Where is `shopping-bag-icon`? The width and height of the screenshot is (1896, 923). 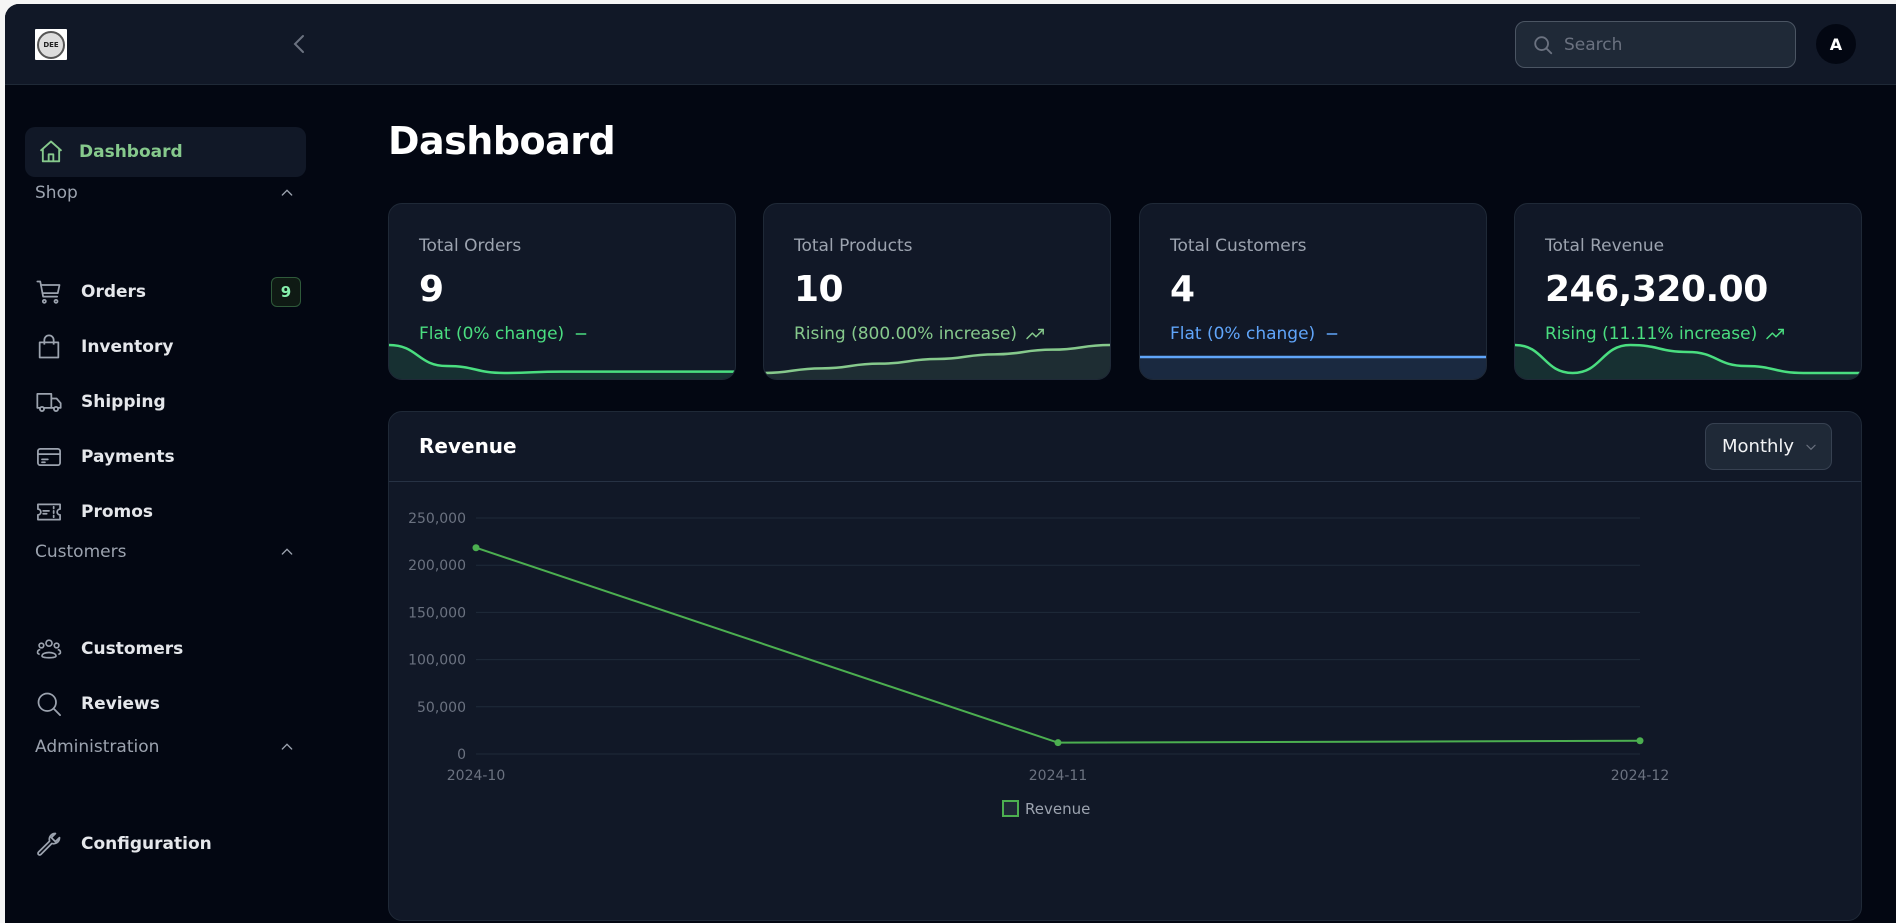 shopping-bag-icon is located at coordinates (49, 347).